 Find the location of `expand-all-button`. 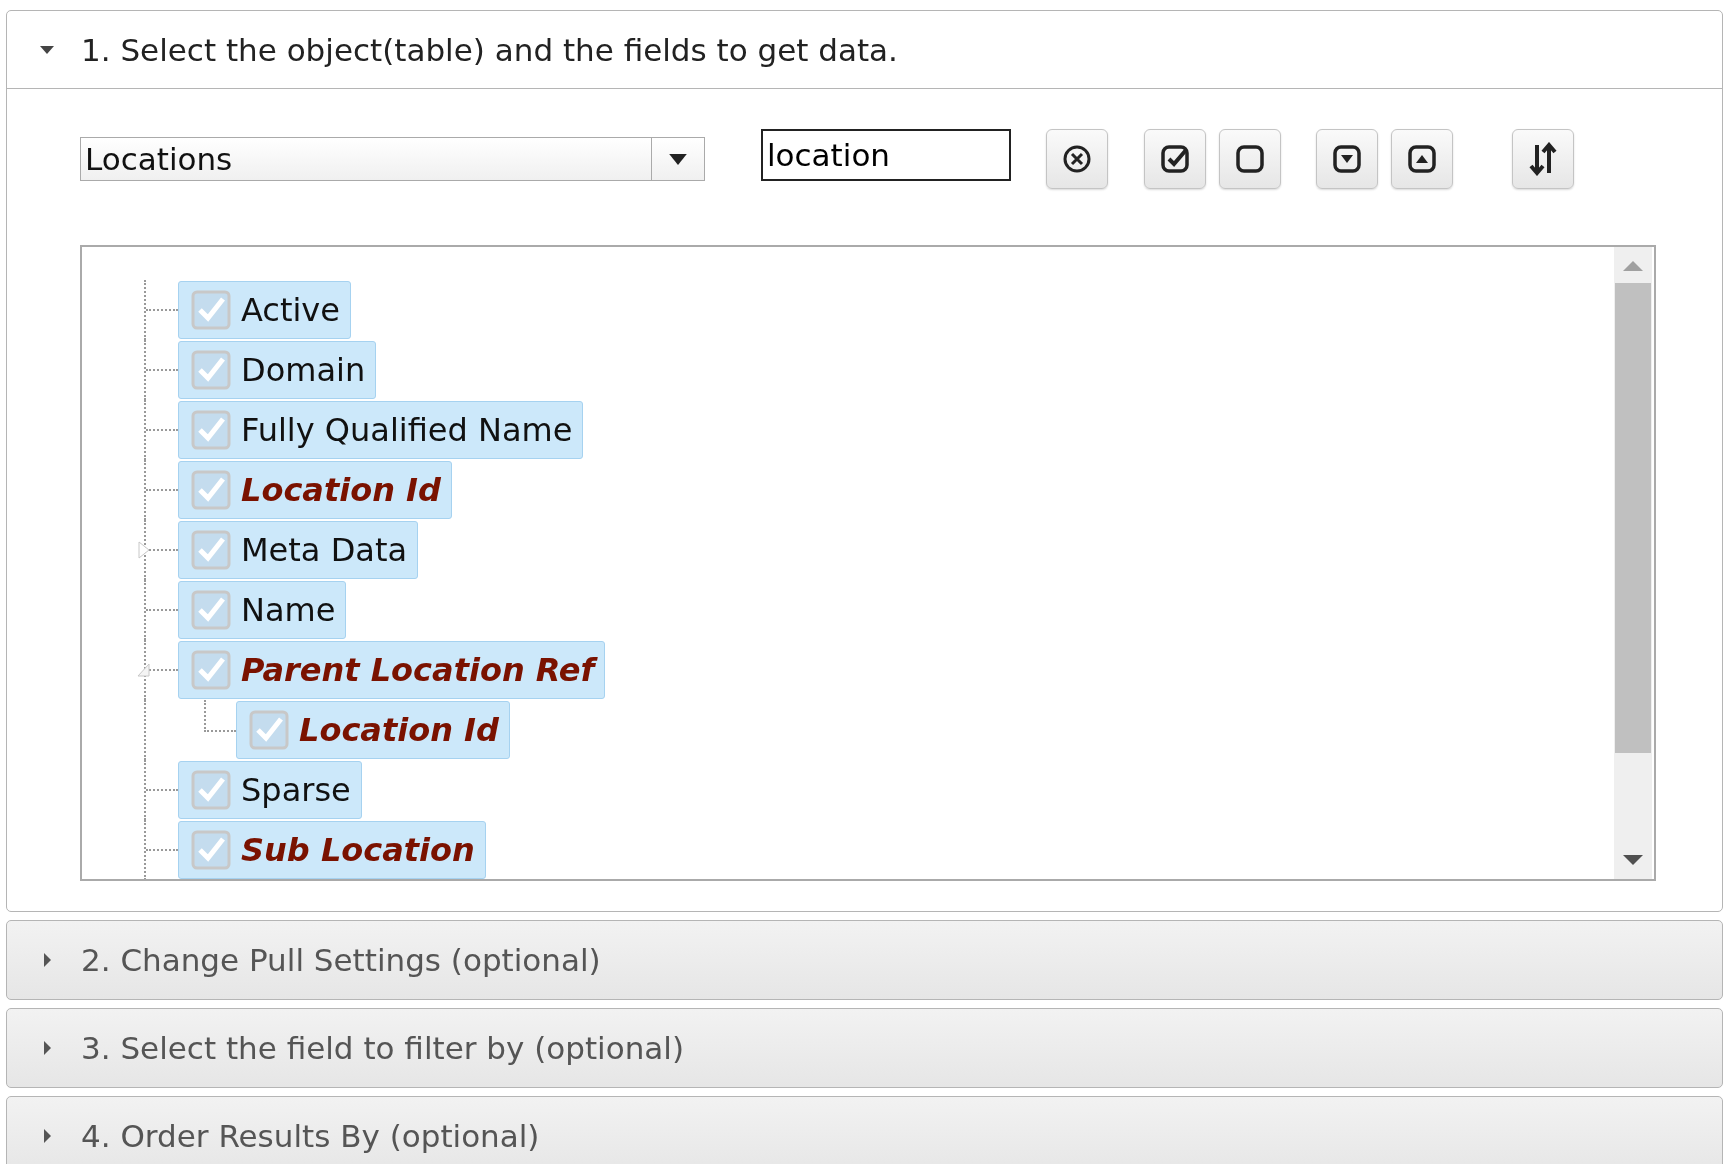

expand-all-button is located at coordinates (1347, 159).